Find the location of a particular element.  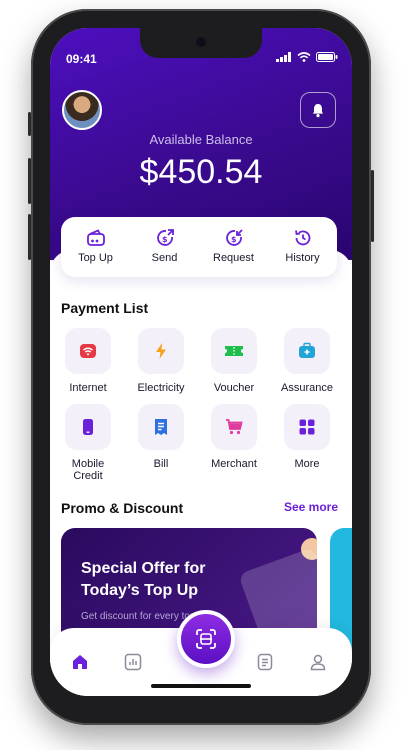

cart-icon is located at coordinates (234, 427).